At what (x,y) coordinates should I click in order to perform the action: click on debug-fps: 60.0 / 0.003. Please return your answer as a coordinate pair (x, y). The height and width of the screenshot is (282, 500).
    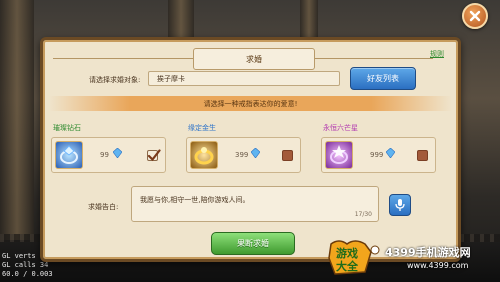
    Looking at the image, I should click on (27, 274).